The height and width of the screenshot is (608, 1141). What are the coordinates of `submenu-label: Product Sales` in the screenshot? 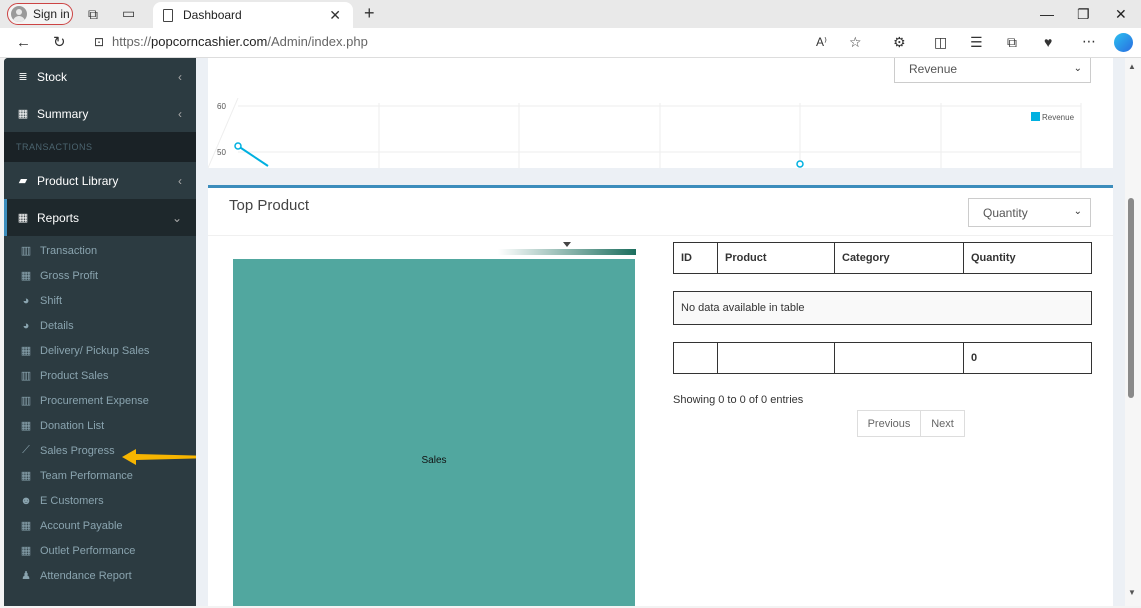 It's located at (74, 375).